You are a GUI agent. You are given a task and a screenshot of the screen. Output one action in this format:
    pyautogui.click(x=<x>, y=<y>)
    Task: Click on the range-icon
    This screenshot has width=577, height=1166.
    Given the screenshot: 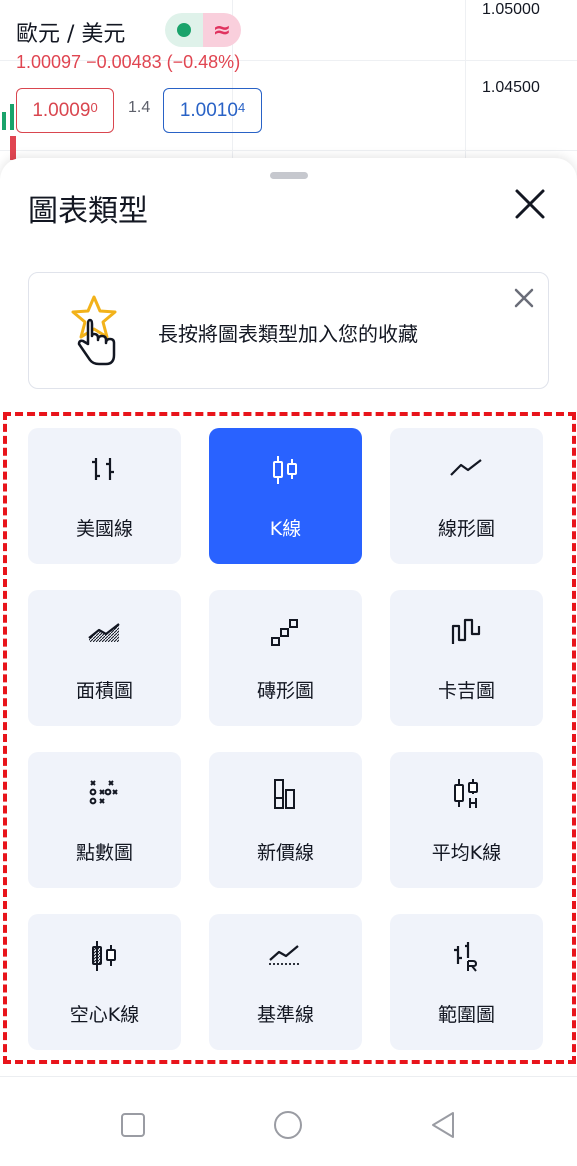 What is the action you would take?
    pyautogui.click(x=466, y=957)
    